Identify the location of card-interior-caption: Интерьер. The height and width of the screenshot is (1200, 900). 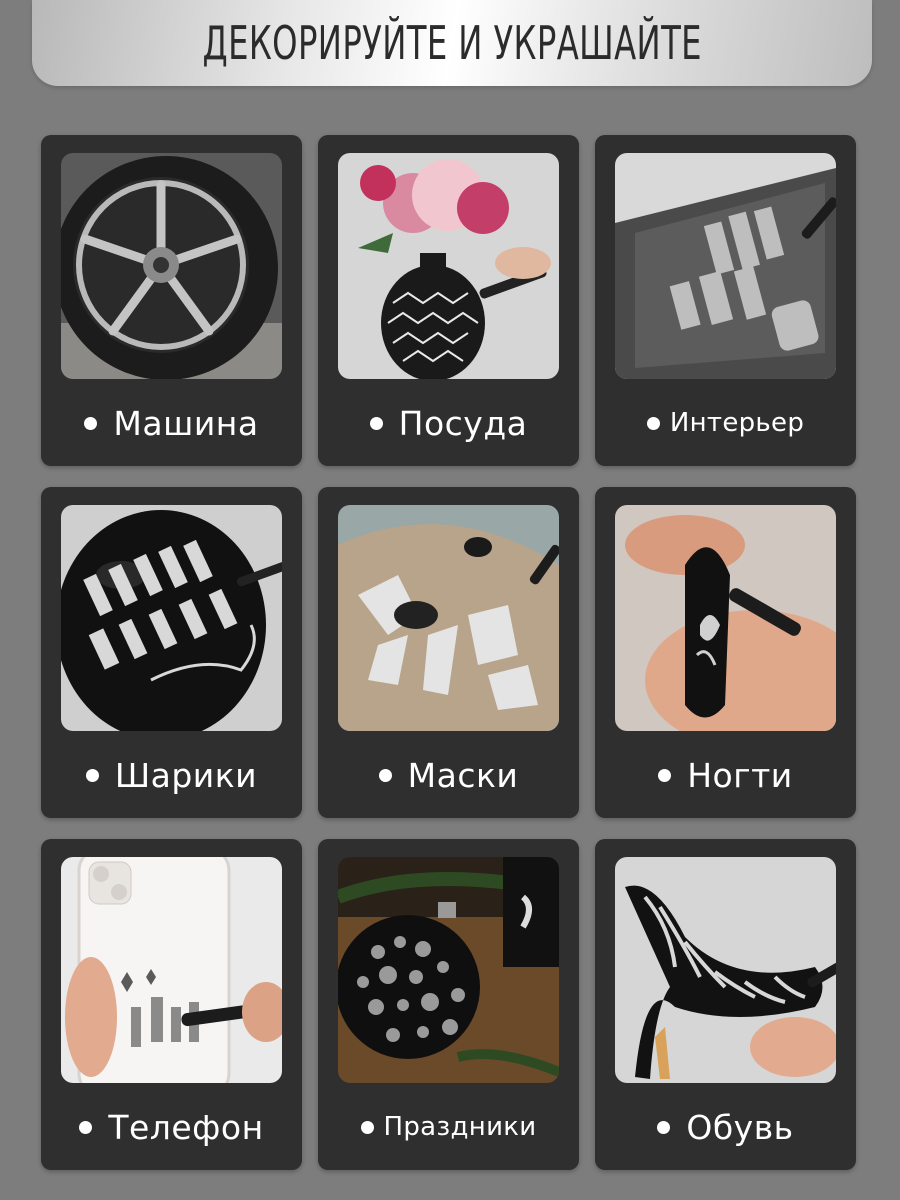
(725, 423).